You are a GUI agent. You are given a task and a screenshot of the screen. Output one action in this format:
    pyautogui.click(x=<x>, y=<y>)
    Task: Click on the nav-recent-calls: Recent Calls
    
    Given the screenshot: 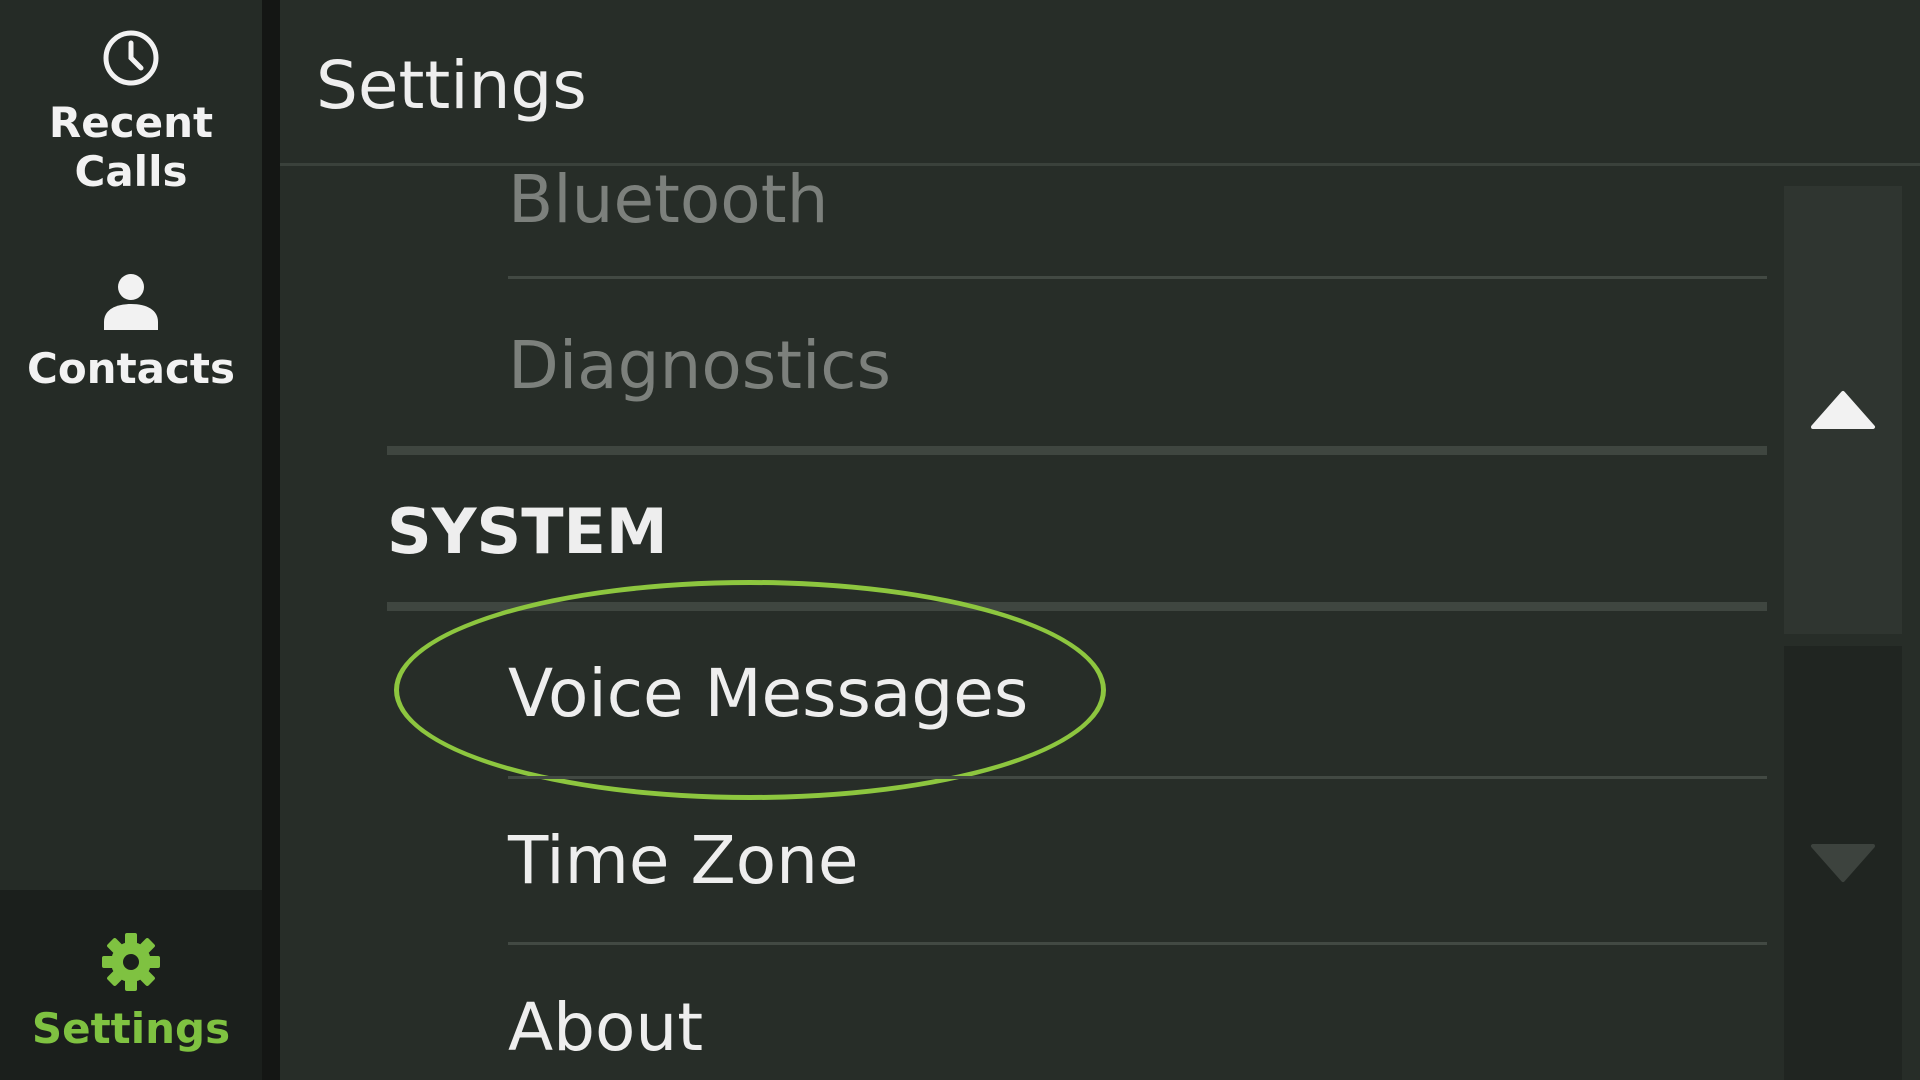 What is the action you would take?
    pyautogui.click(x=131, y=123)
    